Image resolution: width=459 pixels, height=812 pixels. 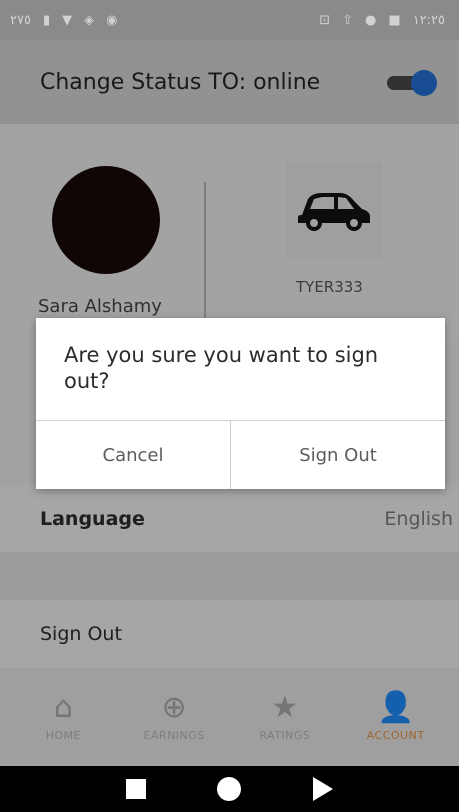 I want to click on dialog-message: Are you sure you want to sign out?, so click(x=221, y=368).